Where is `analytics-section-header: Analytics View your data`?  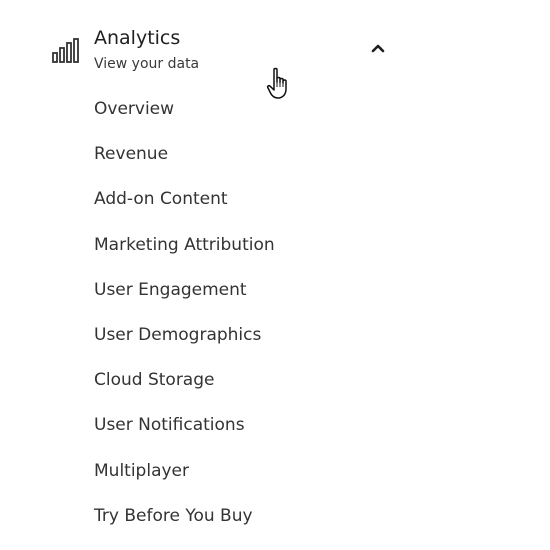
analytics-section-header: Analytics View your data is located at coordinates (223, 51).